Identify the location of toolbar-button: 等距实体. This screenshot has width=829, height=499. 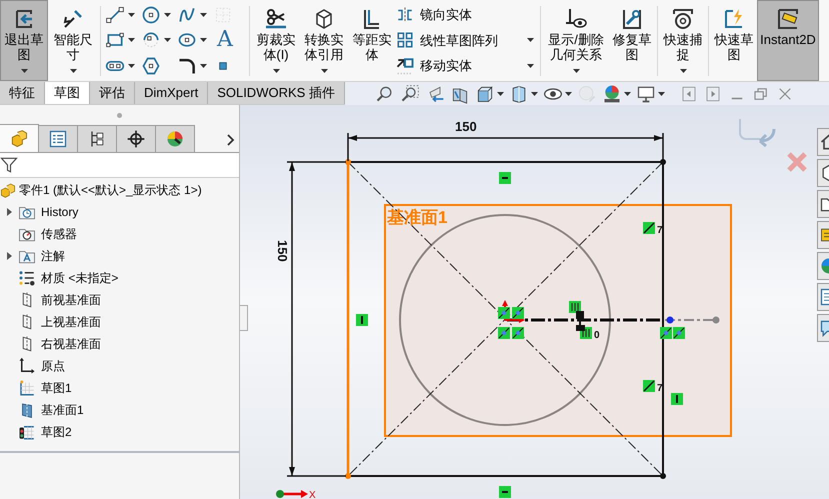
(372, 40).